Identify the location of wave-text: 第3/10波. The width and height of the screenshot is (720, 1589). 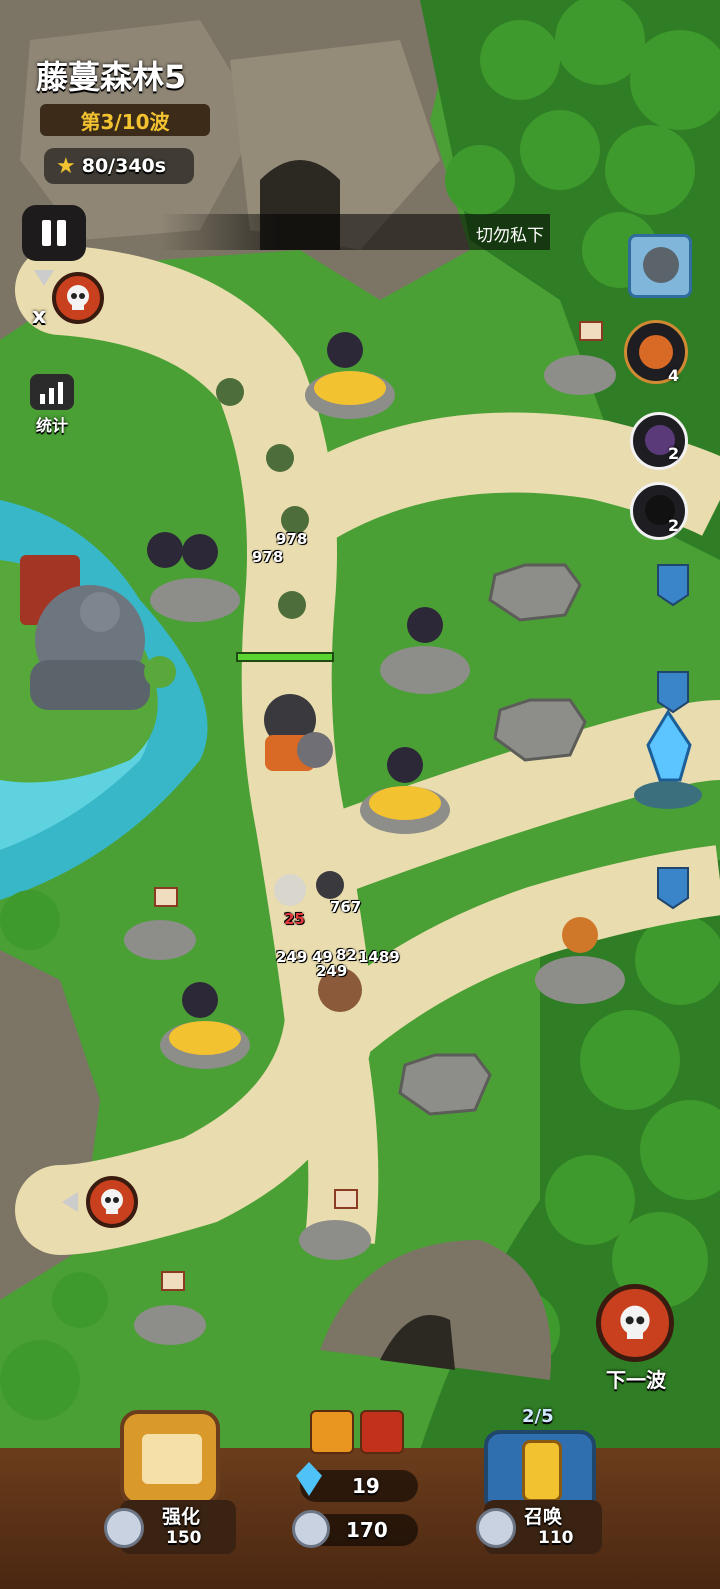
(125, 121).